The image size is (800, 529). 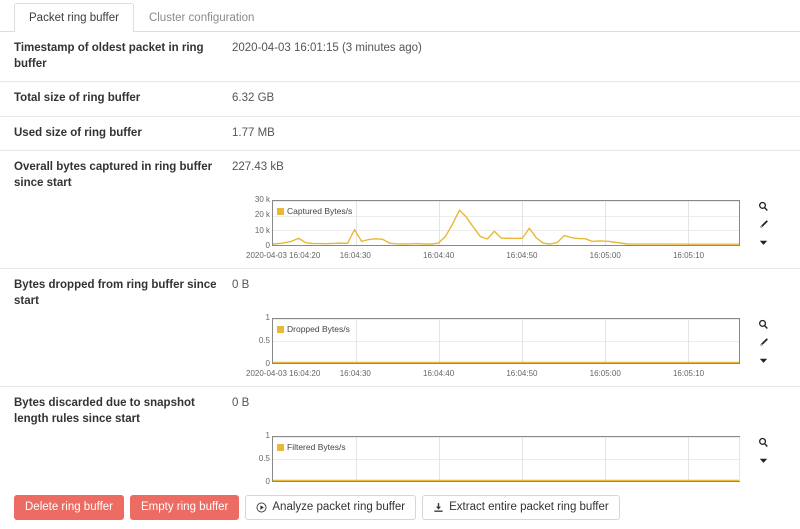 What do you see at coordinates (262, 230) in the screenshot?
I see `y-axis-tick-label: 10 k` at bounding box center [262, 230].